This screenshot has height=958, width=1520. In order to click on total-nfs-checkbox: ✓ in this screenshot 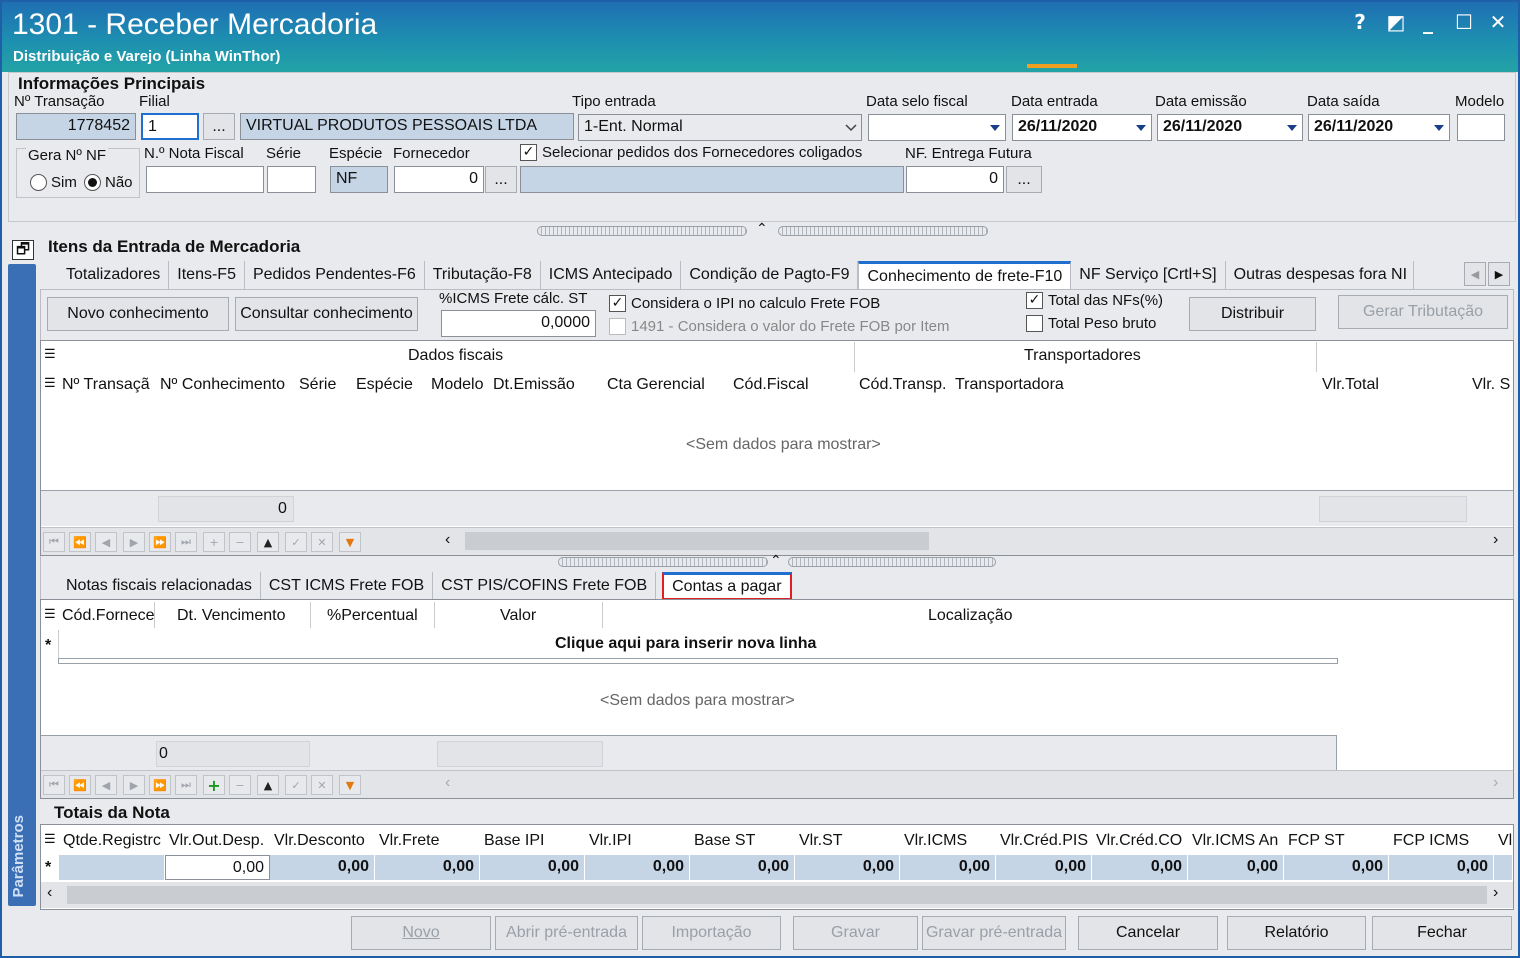, I will do `click(1034, 300)`.